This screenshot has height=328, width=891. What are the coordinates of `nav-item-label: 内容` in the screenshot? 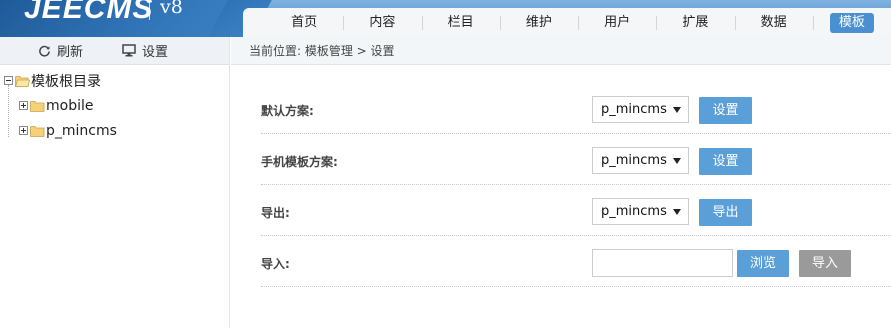 It's located at (382, 22).